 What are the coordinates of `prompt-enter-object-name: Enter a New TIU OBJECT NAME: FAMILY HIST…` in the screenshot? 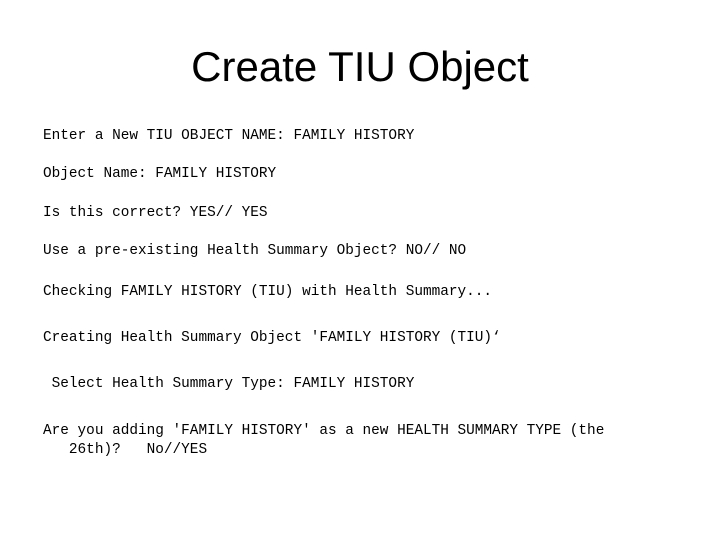 It's located at (229, 136).